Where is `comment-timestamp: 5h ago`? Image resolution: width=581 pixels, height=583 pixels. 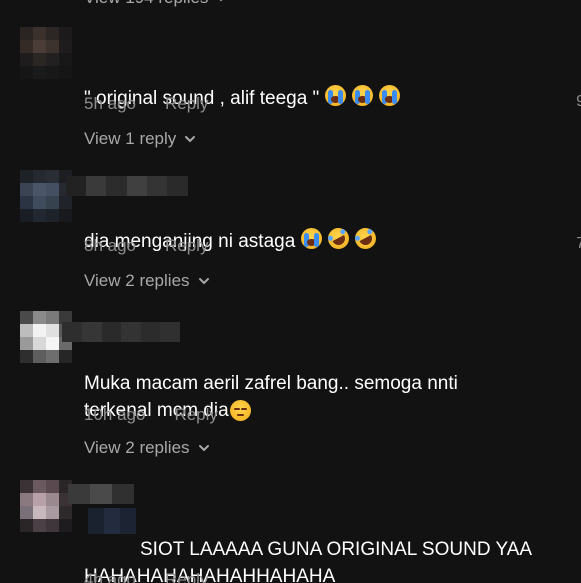 comment-timestamp: 5h ago is located at coordinates (110, 103).